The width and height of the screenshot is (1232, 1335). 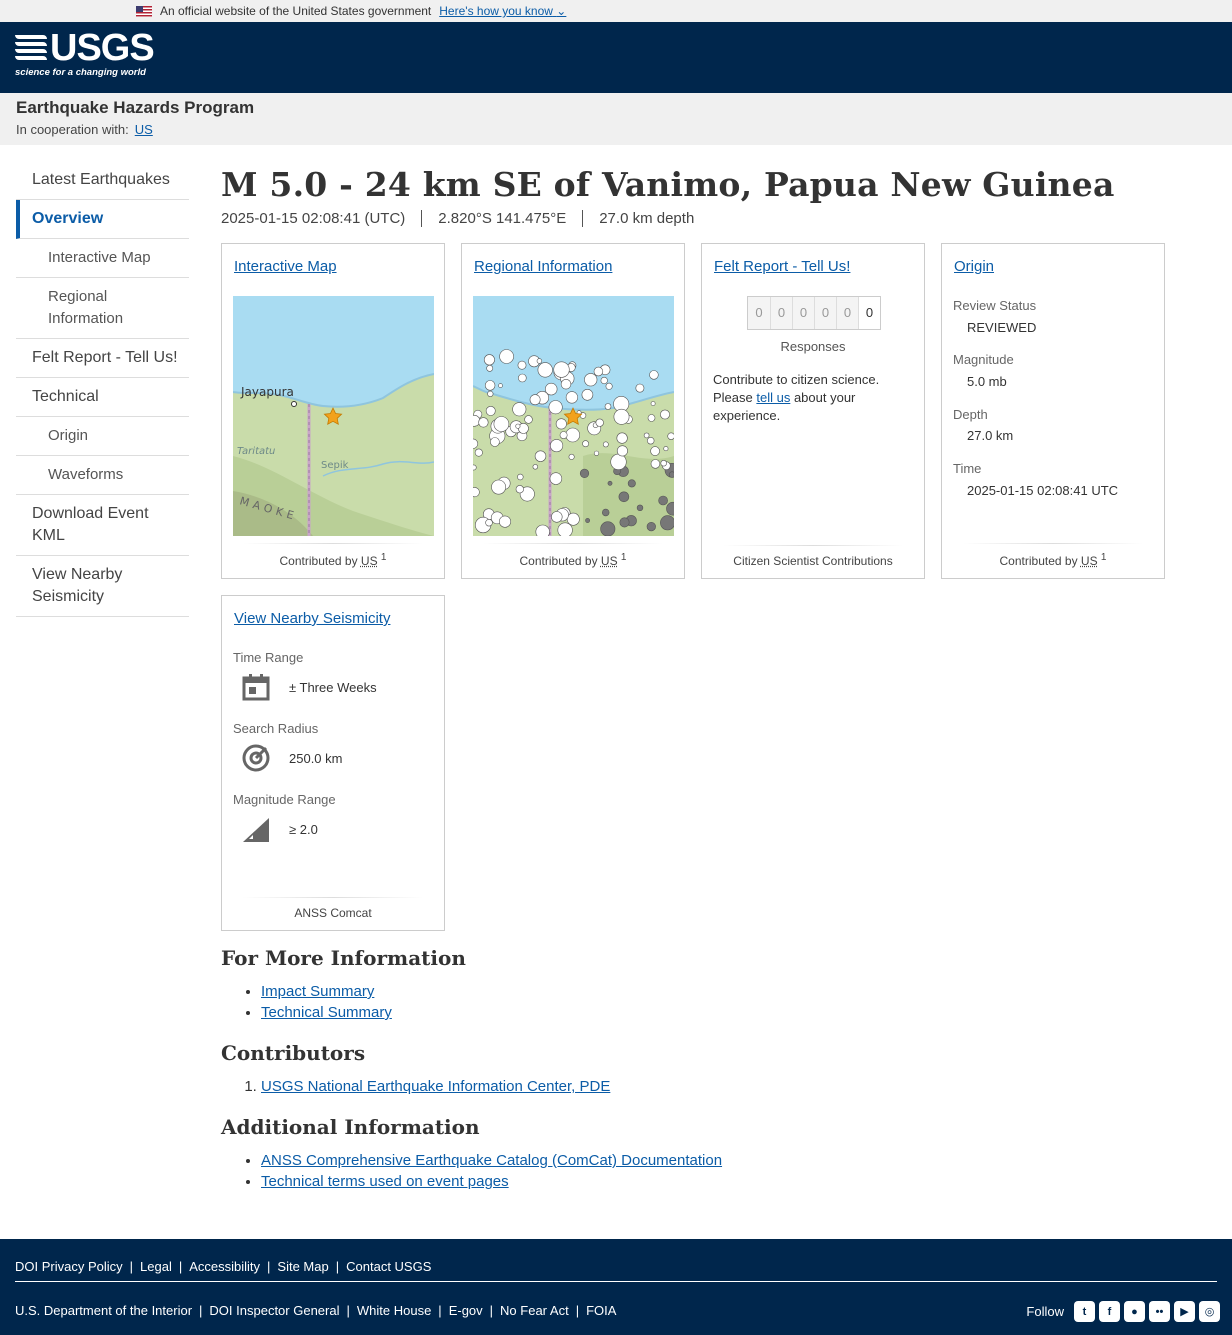 I want to click on sidebar-item-interactive-map: Interactive Map, so click(x=102, y=258).